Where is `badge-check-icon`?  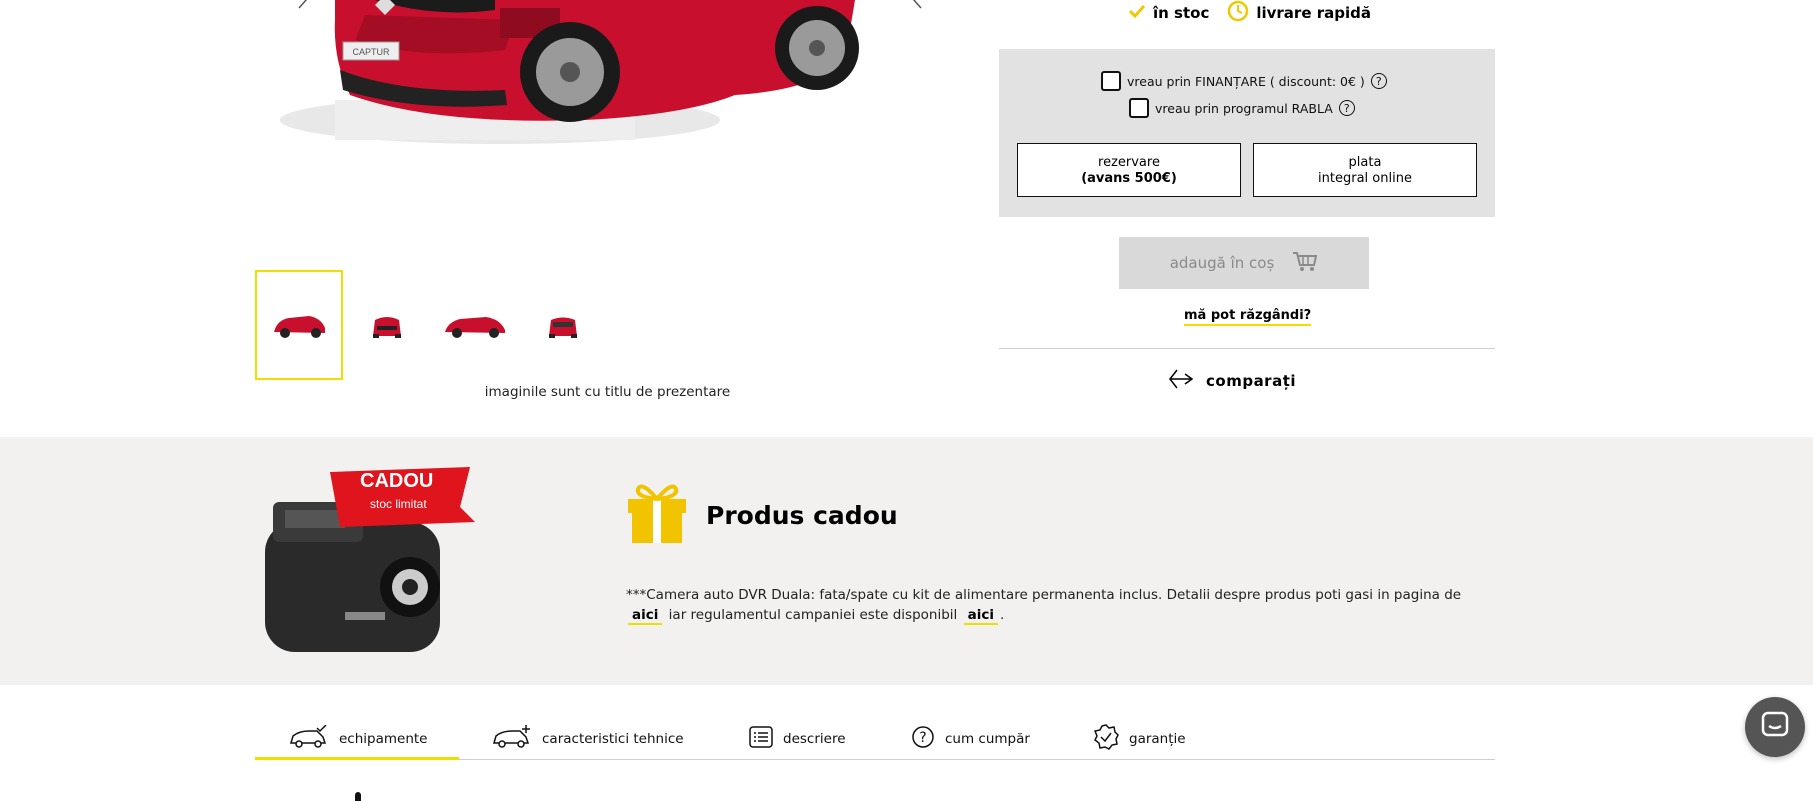 badge-check-icon is located at coordinates (1106, 739).